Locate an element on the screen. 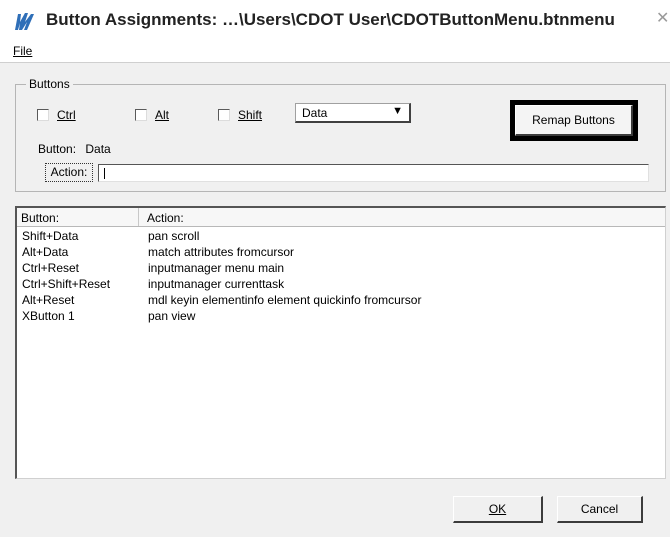 The height and width of the screenshot is (537, 670). shift-checkbox-label: Shift is located at coordinates (250, 115).